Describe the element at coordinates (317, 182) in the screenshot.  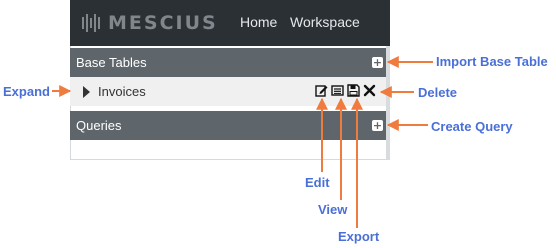
I see `callout-edit: Edit` at that location.